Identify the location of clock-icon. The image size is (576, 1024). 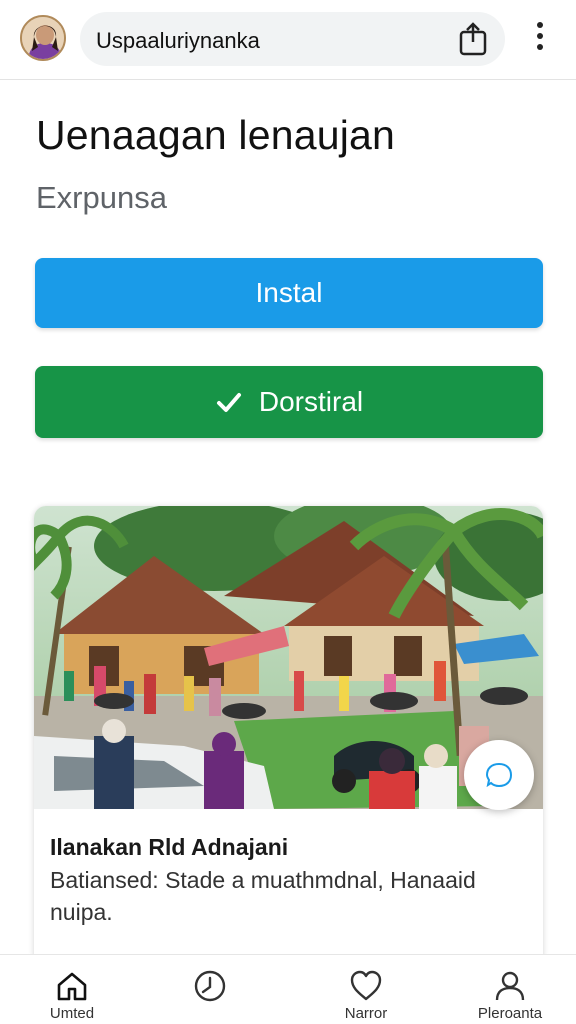
(210, 986).